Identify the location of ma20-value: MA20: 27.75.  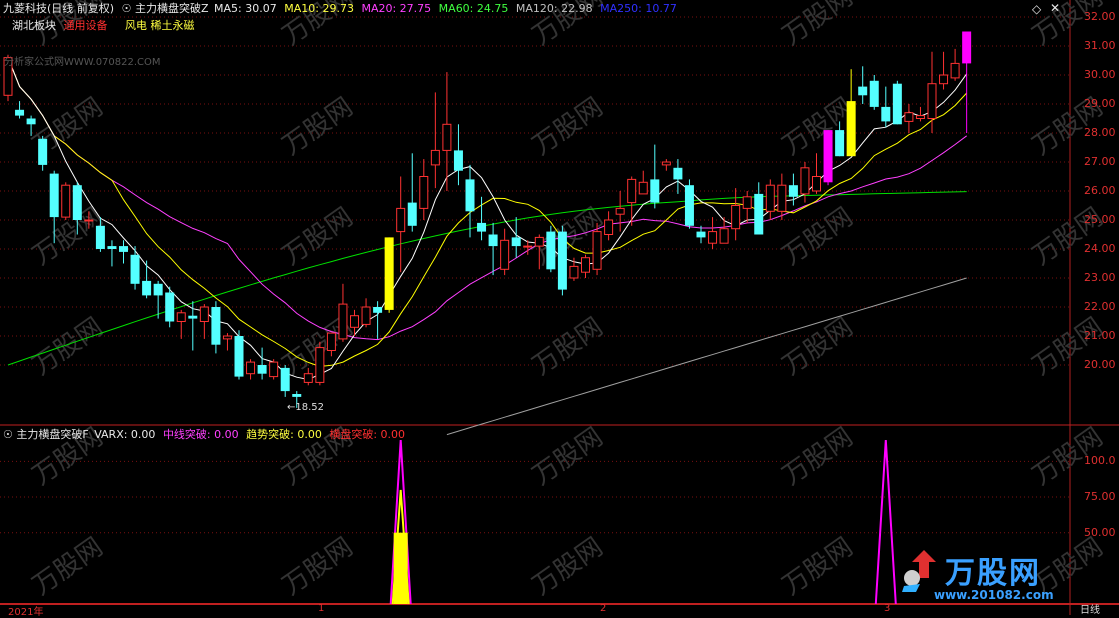
(396, 8).